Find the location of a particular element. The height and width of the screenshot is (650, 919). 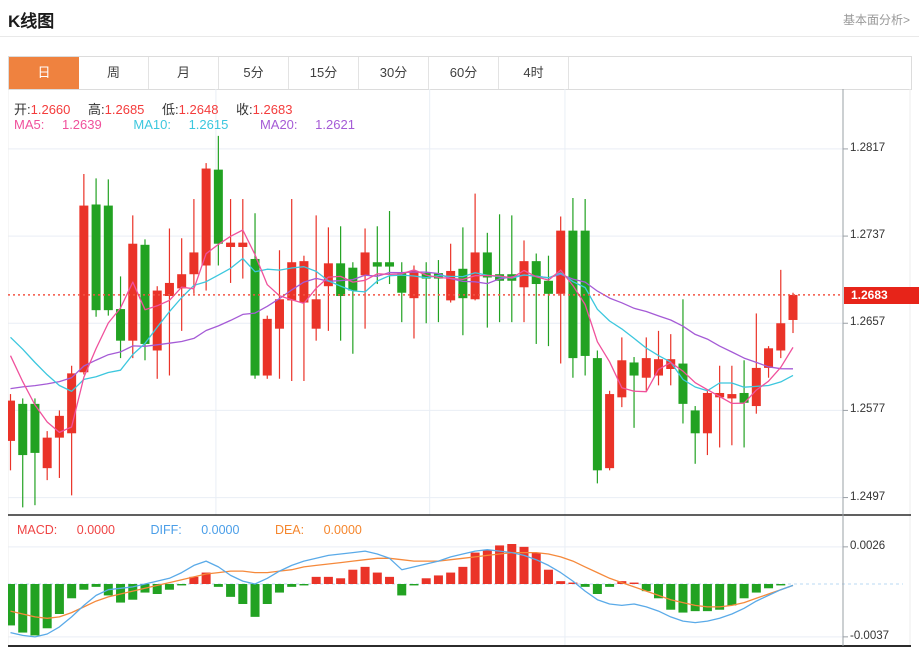

fundamental-analysis-link: 基本面分析> is located at coordinates (876, 19).